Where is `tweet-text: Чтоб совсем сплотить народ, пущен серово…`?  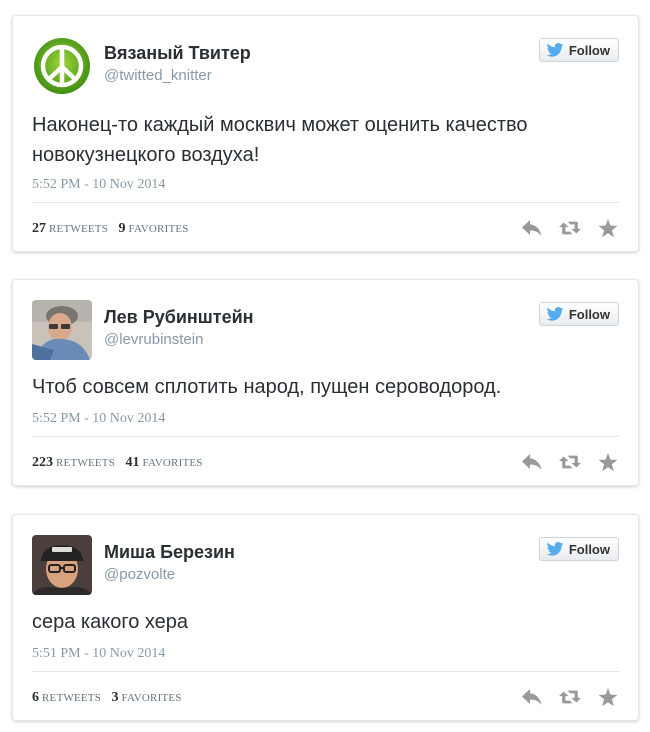 tweet-text: Чтоб совсем сплотить народ, пущен серово… is located at coordinates (267, 387).